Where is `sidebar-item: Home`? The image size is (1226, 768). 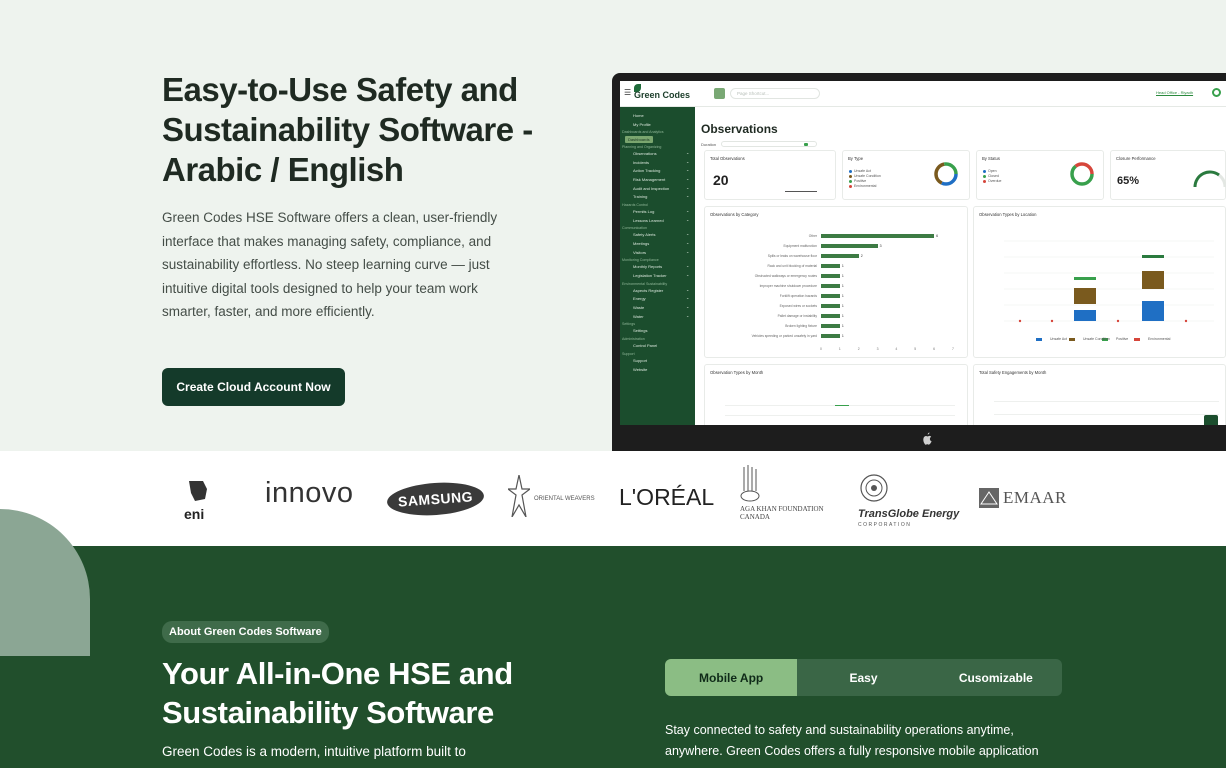
sidebar-item: Home is located at coordinates (638, 115).